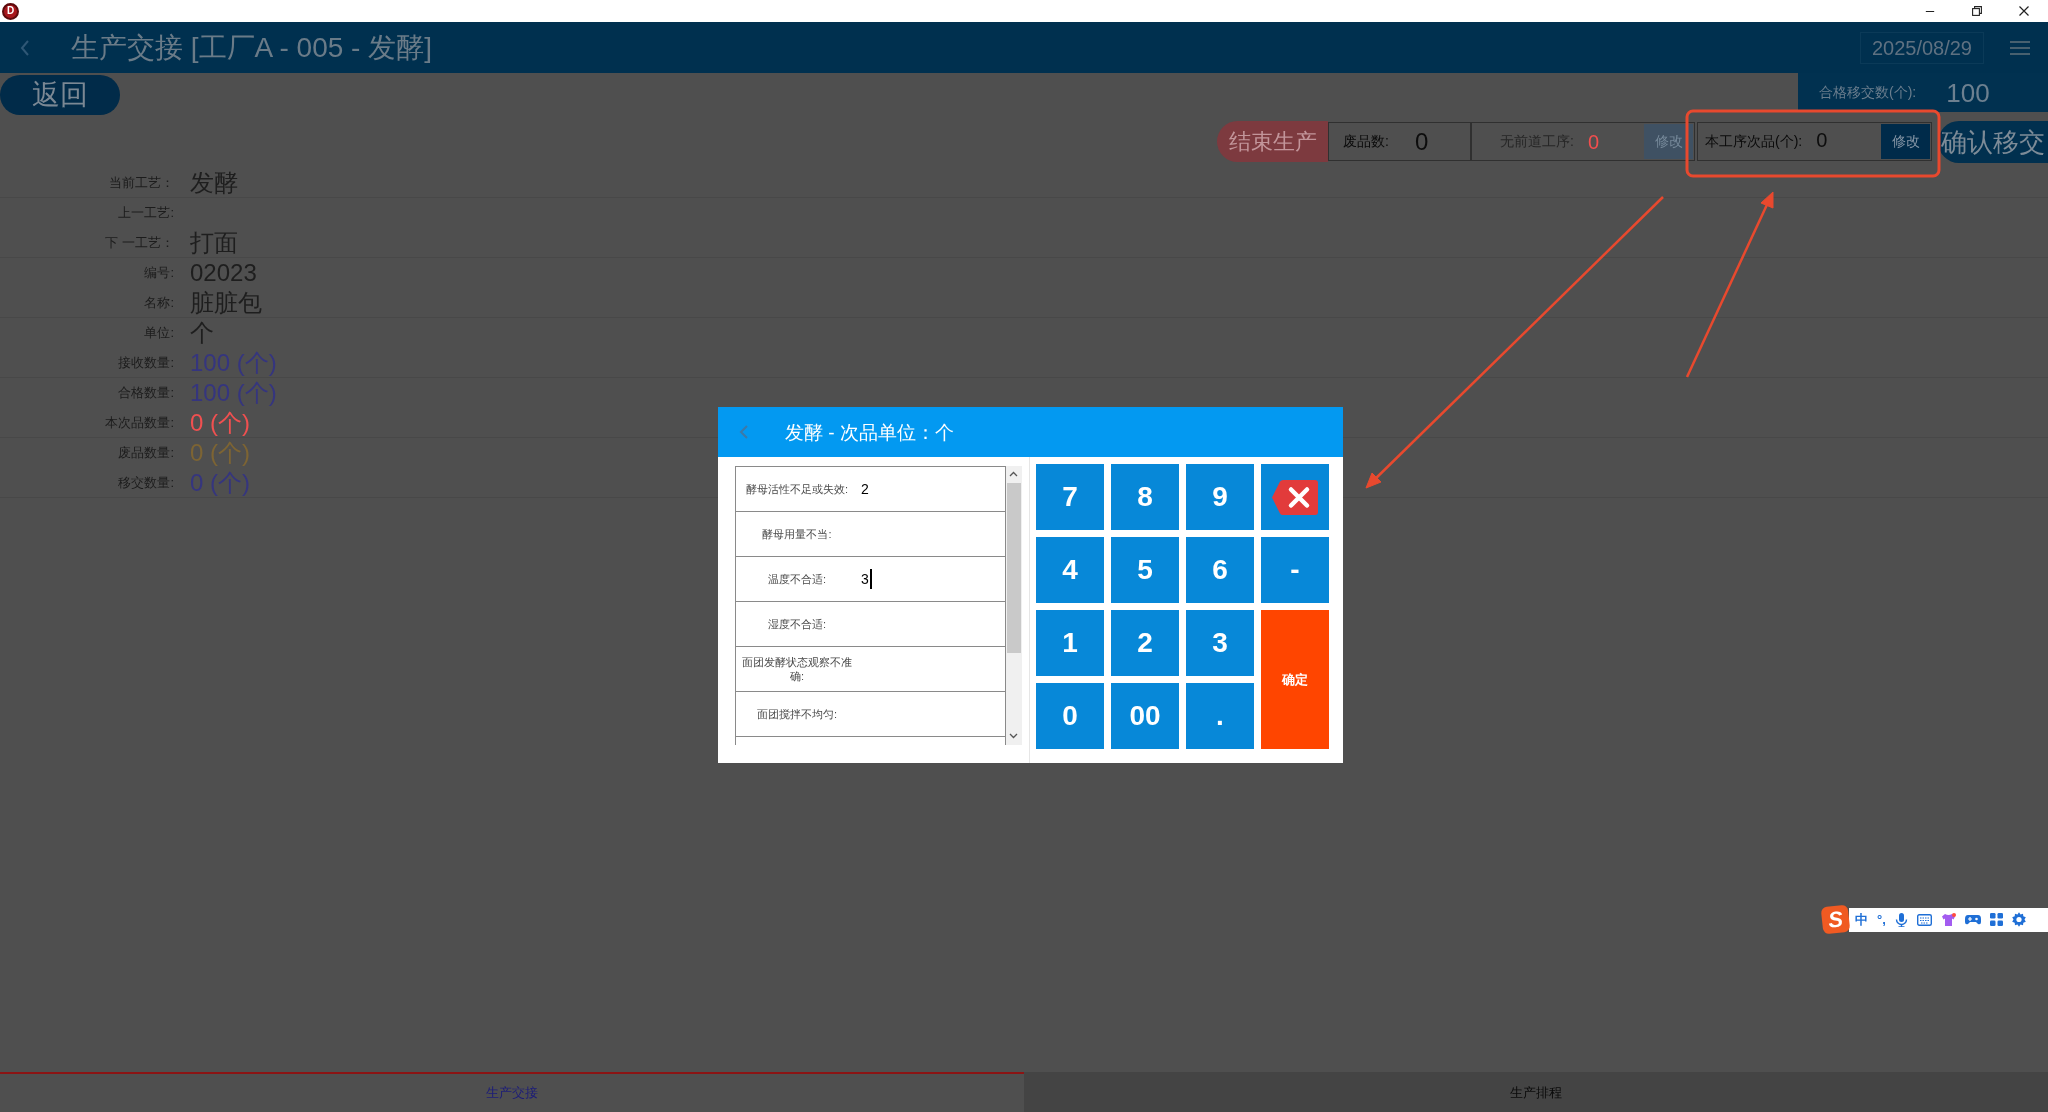 Image resolution: width=2048 pixels, height=1112 pixels. What do you see at coordinates (1070, 570) in the screenshot?
I see `keypad-key: 4` at bounding box center [1070, 570].